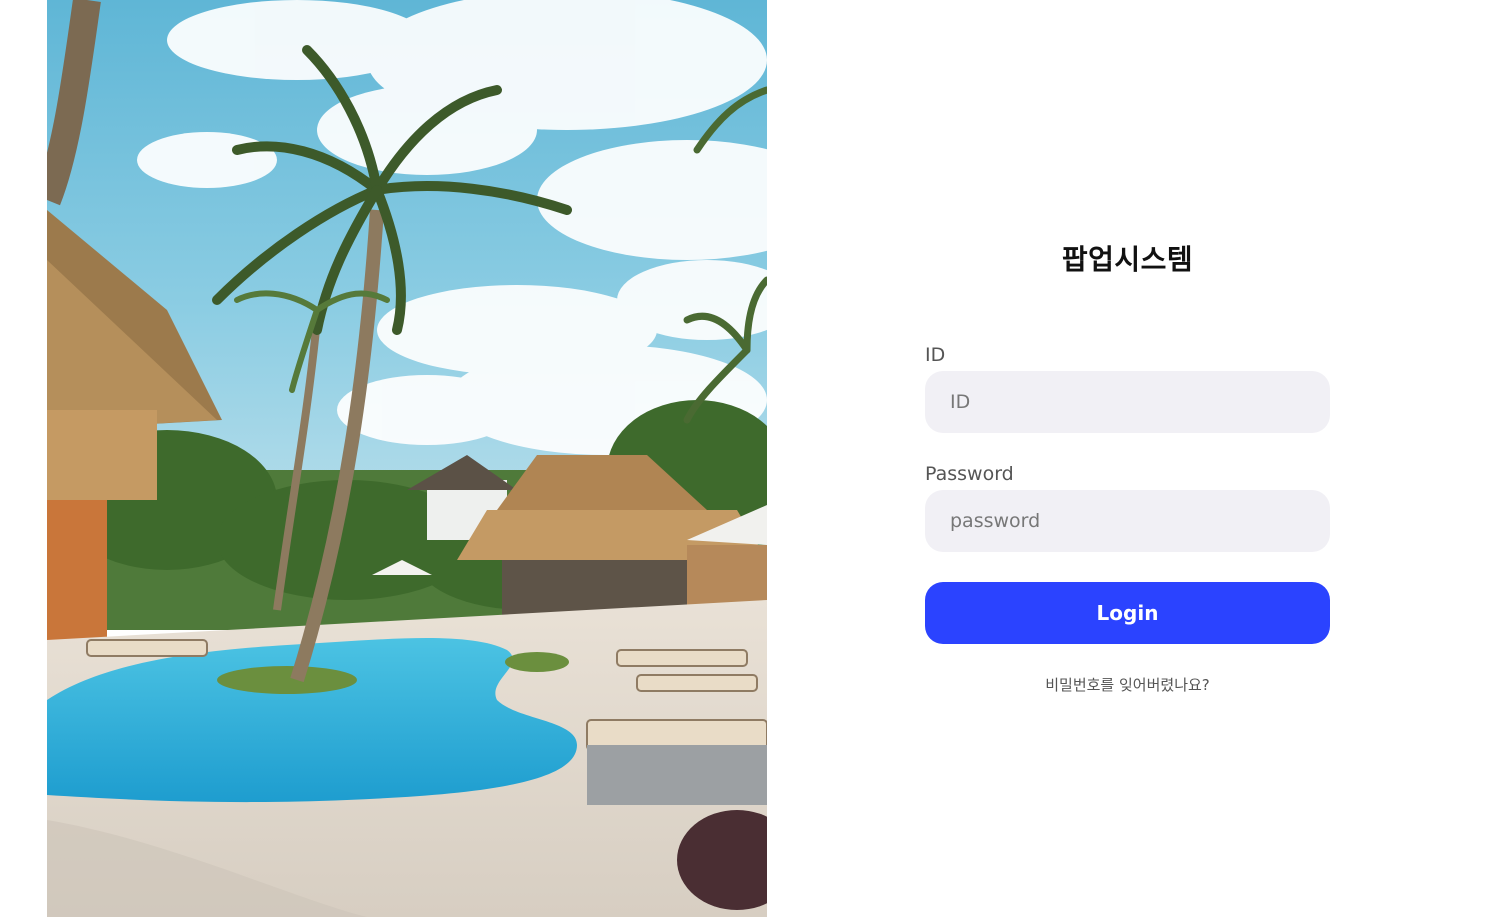 This screenshot has height=917, width=1511. What do you see at coordinates (969, 474) in the screenshot?
I see `password-label: Password` at bounding box center [969, 474].